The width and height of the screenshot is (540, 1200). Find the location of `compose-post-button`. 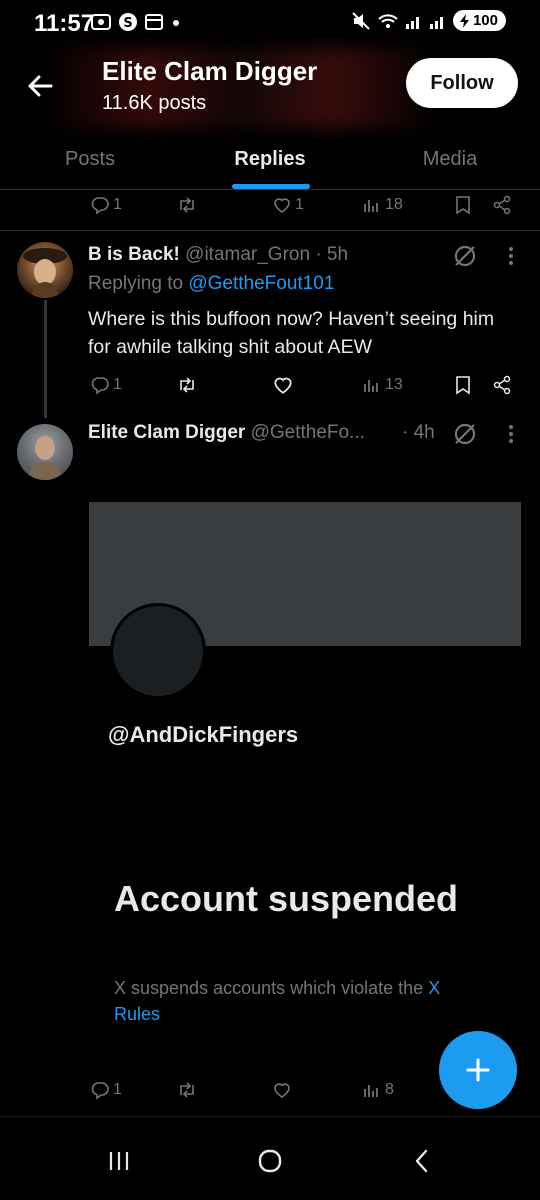

compose-post-button is located at coordinates (478, 1070).